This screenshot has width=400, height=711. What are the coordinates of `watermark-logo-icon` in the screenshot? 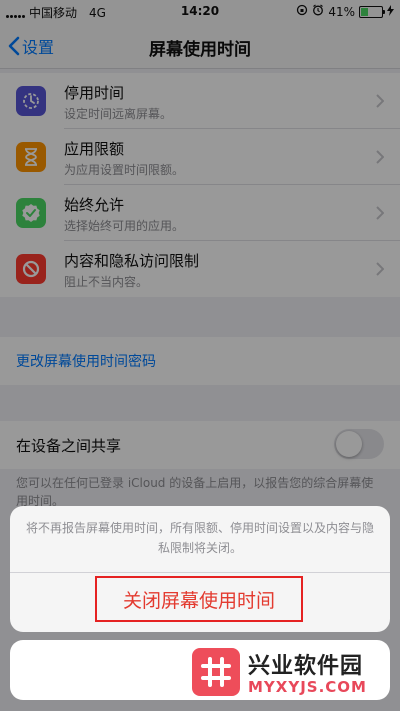 It's located at (216, 672).